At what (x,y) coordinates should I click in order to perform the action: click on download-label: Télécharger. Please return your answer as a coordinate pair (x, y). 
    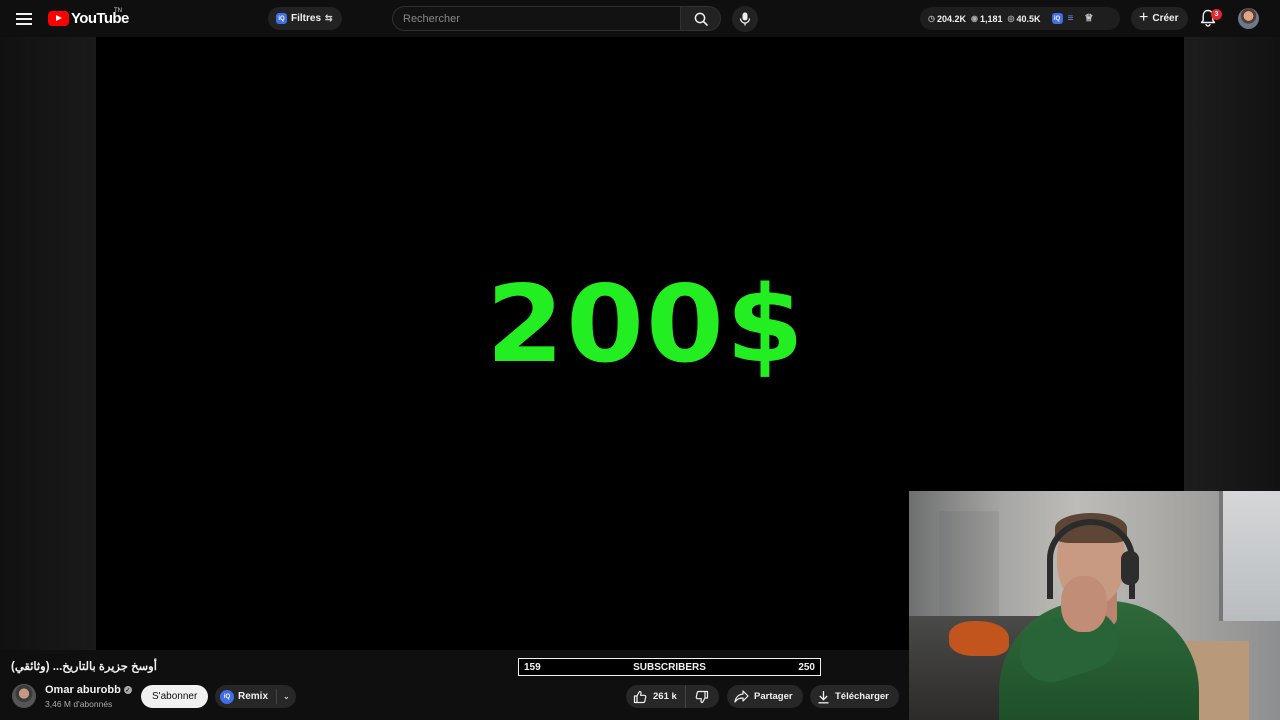
    Looking at the image, I should click on (862, 696).